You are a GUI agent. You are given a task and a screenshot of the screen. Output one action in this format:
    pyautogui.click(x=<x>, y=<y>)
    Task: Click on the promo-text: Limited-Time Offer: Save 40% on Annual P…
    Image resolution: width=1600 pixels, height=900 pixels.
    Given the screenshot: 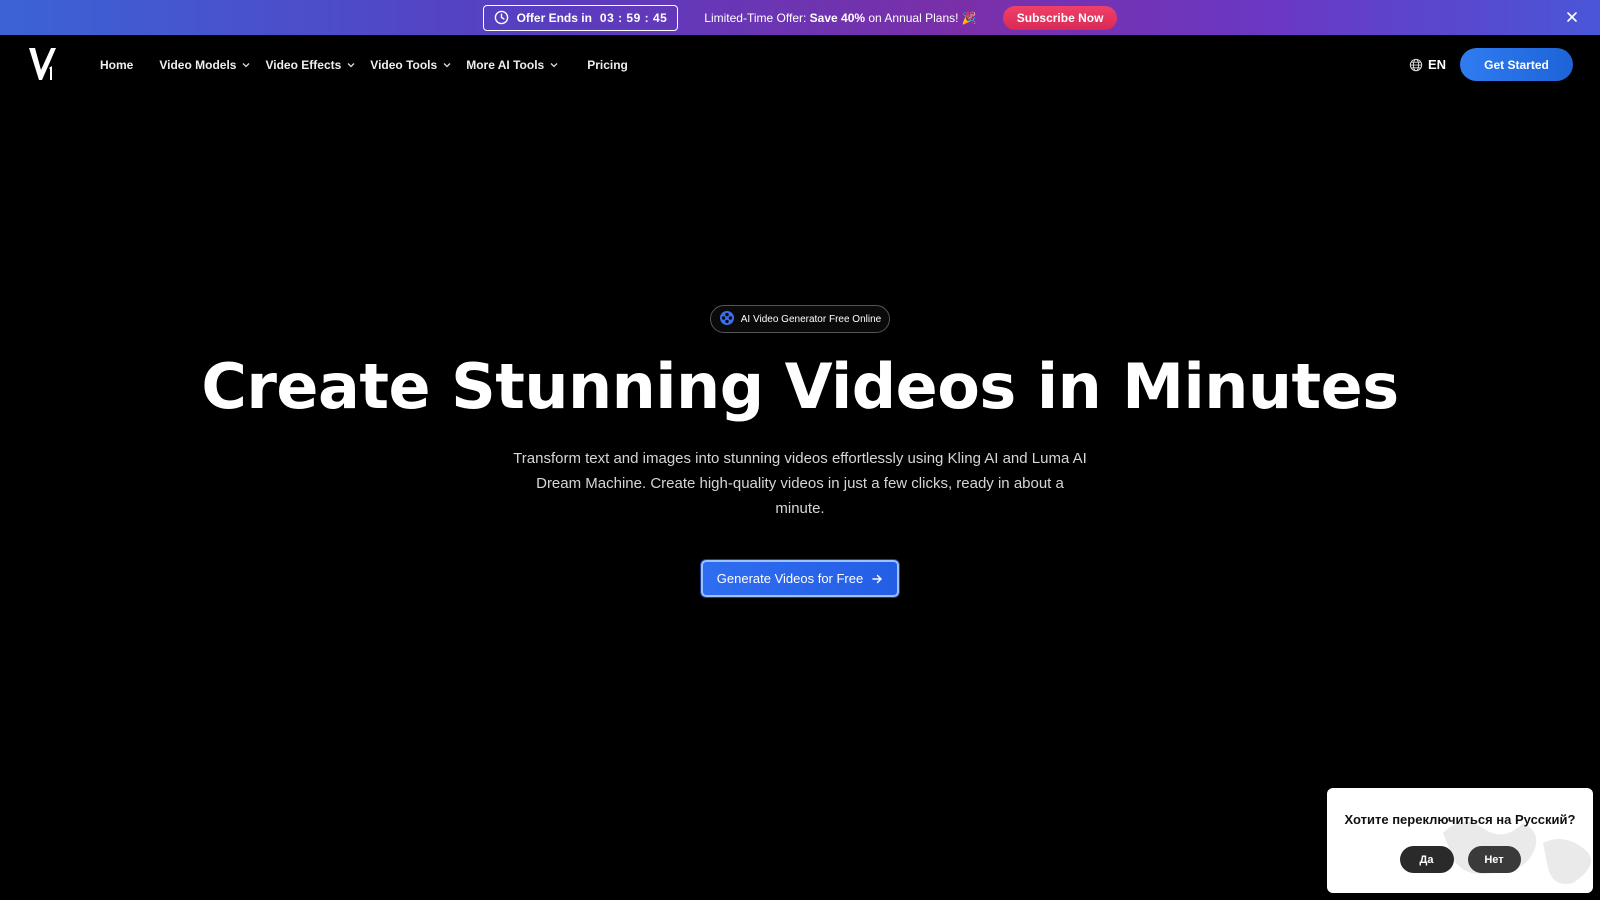 What is the action you would take?
    pyautogui.click(x=840, y=18)
    